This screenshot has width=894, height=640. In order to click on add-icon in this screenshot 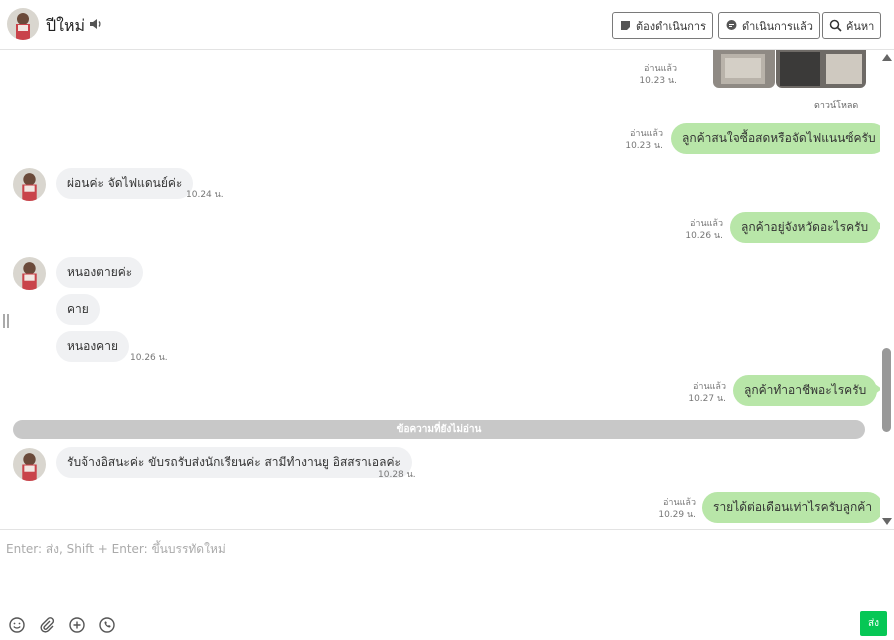, I will do `click(77, 625)`.